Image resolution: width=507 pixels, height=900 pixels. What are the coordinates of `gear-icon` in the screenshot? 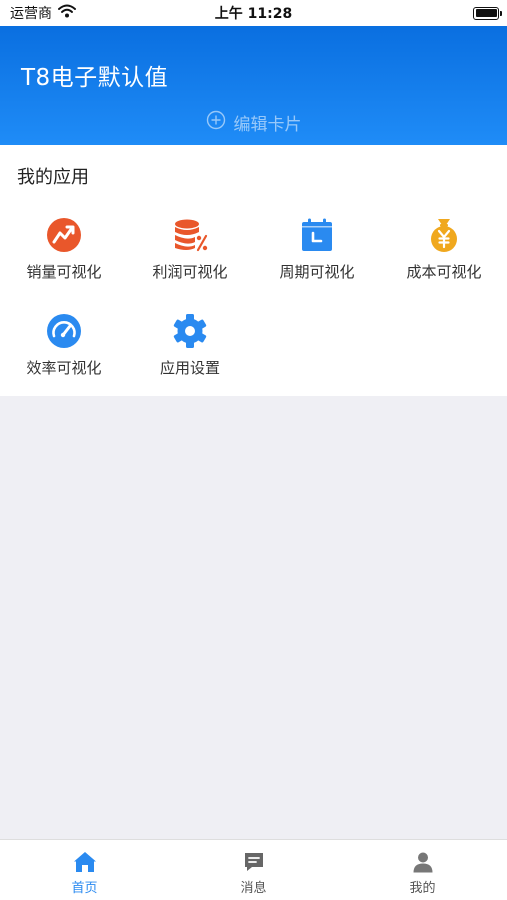 It's located at (190, 331).